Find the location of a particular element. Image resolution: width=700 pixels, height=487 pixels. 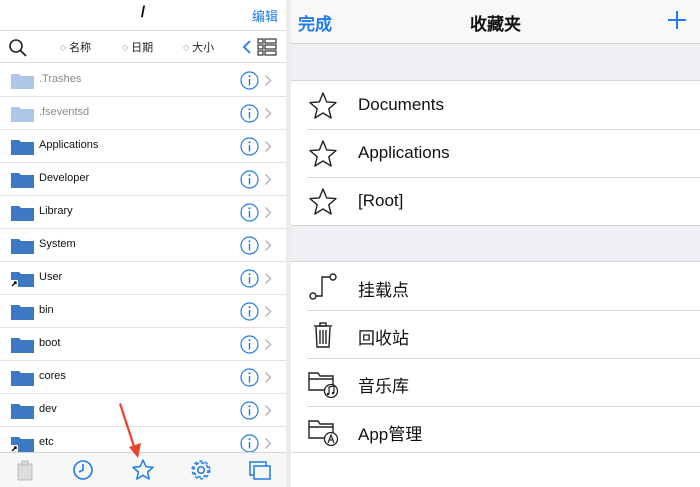

file-name: Developer is located at coordinates (64, 178).